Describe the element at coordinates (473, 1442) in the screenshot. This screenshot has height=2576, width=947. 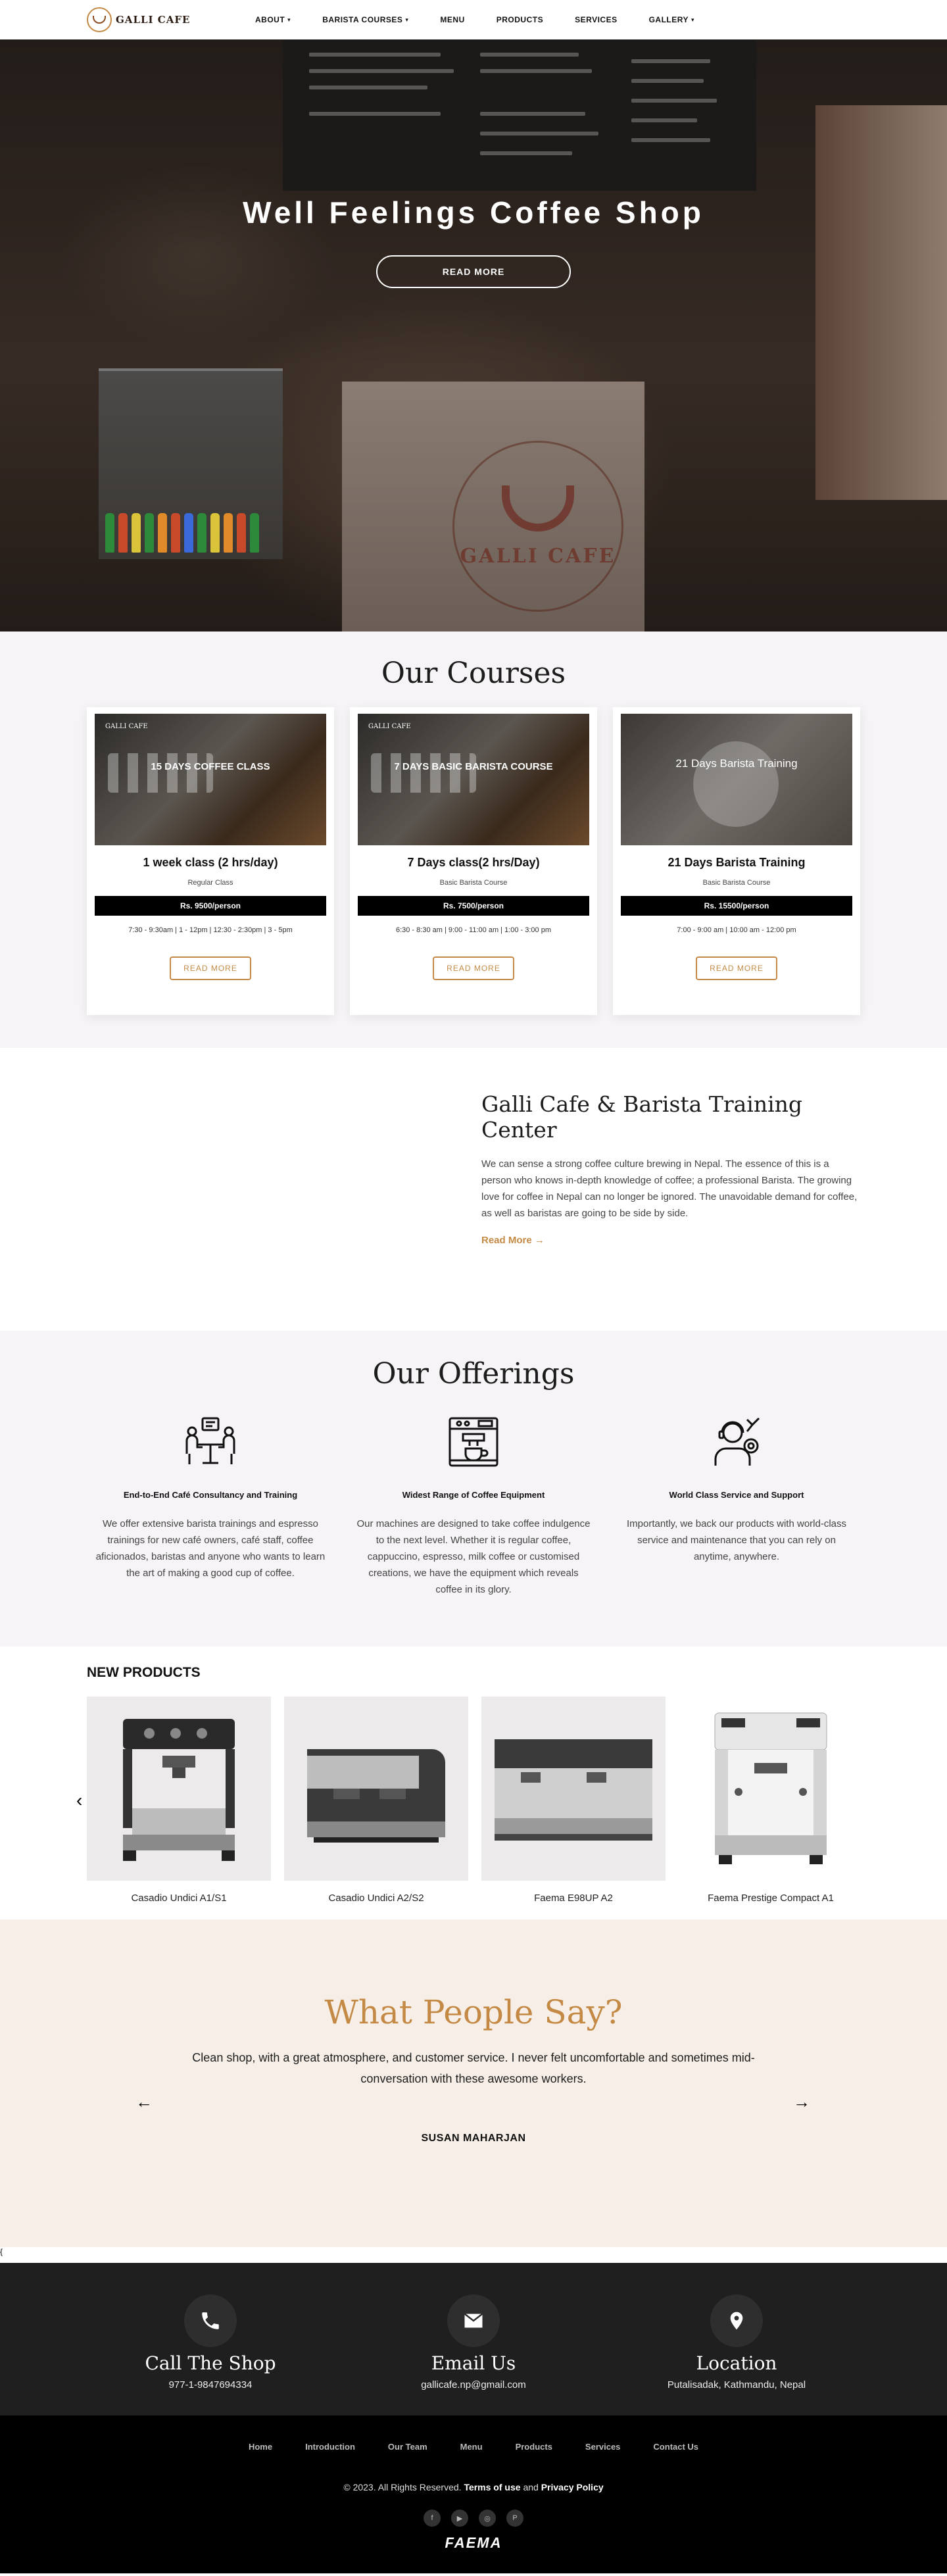
I see `coffee-machine-icon` at that location.